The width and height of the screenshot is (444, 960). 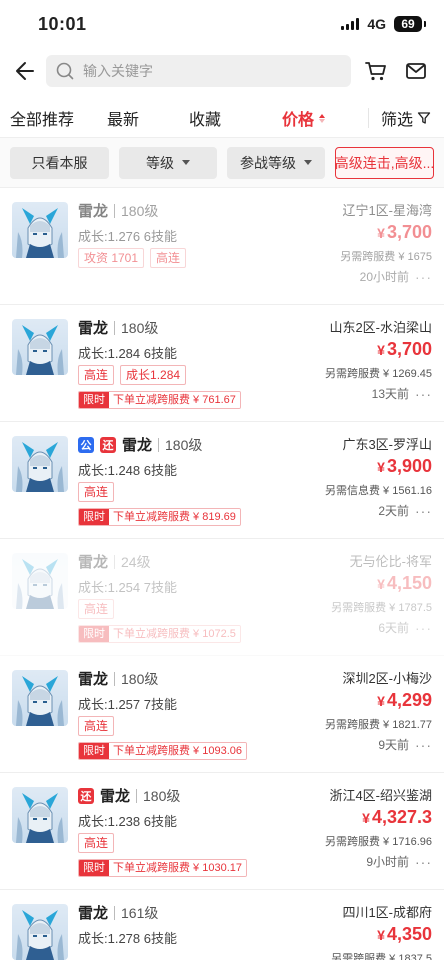 I want to click on listing-time: 9天前, so click(x=393, y=745).